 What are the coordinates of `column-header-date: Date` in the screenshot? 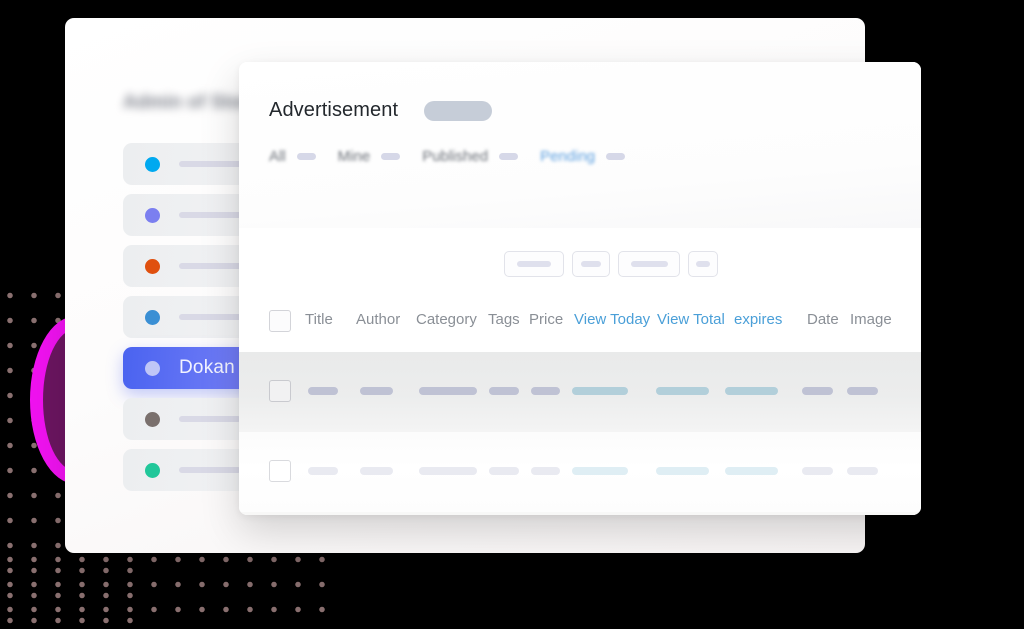 It's located at (823, 319).